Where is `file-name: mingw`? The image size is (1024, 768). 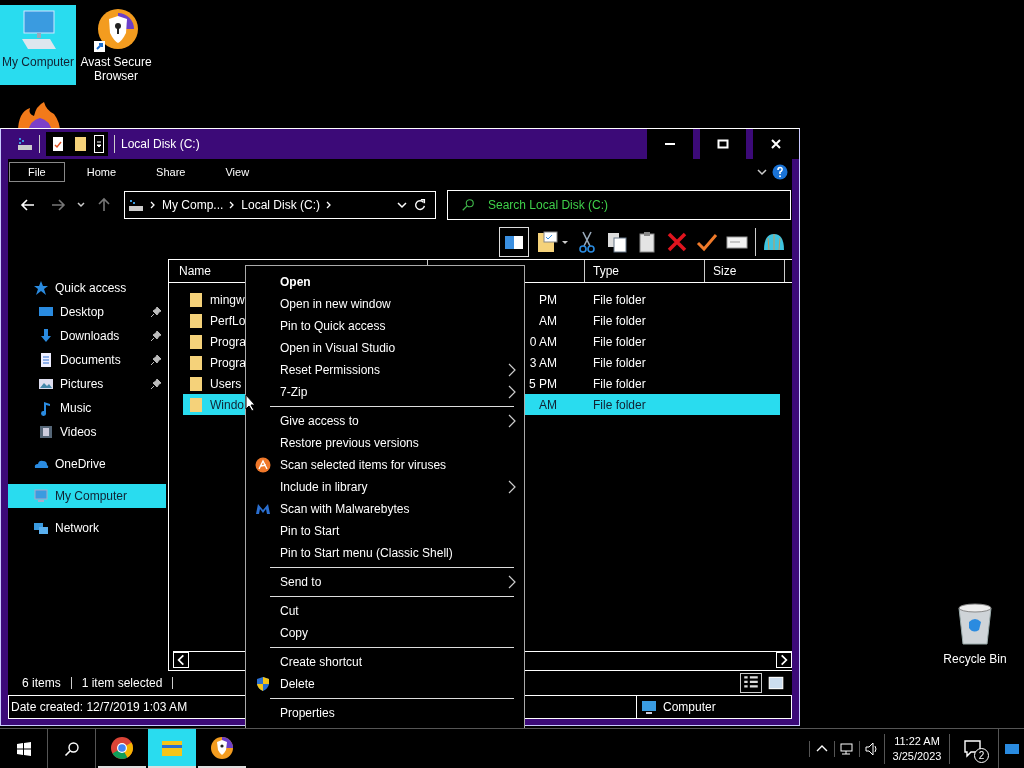 file-name: mingw is located at coordinates (227, 299).